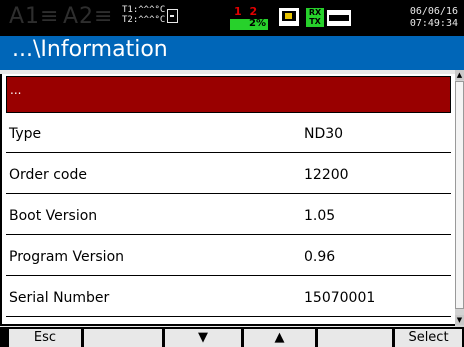 The height and width of the screenshot is (347, 464). I want to click on sd-card-icon, so click(172, 16).